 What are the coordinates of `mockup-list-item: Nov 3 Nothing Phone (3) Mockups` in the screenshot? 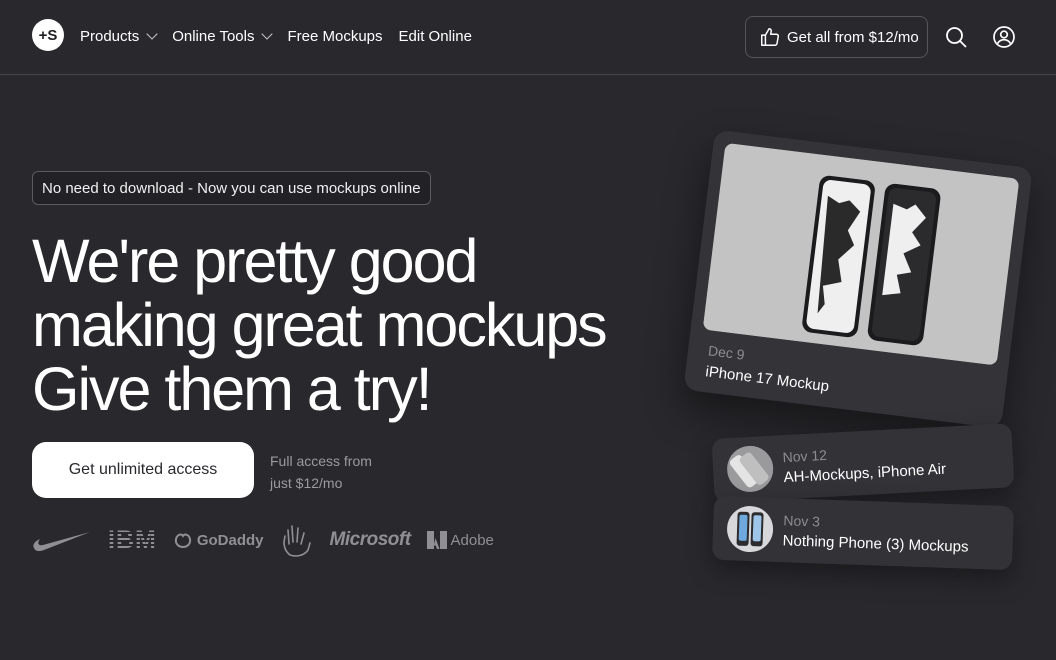 It's located at (863, 533).